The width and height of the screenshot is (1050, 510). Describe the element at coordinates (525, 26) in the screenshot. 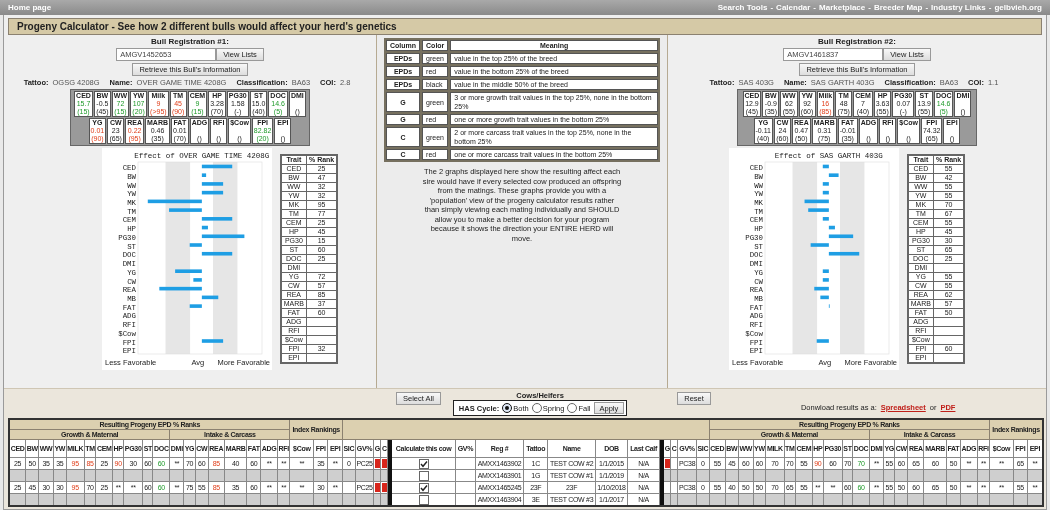

I see `page-title: Progeny Calculator - See how 2 different bulls would affect your herd's genetics` at that location.